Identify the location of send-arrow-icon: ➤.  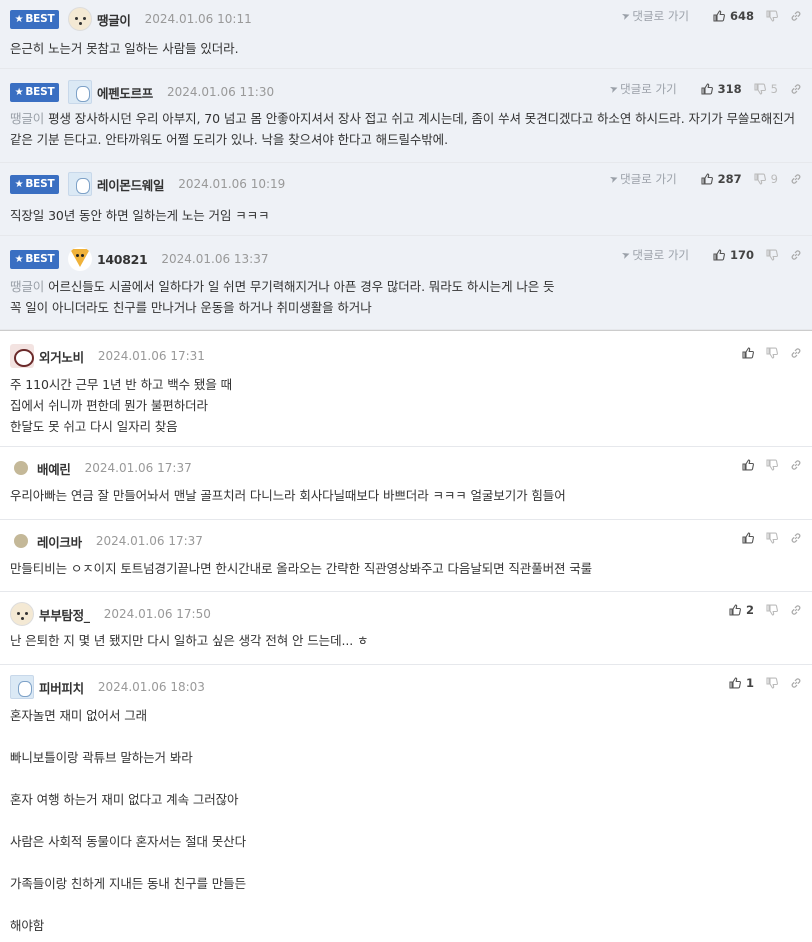
(614, 89).